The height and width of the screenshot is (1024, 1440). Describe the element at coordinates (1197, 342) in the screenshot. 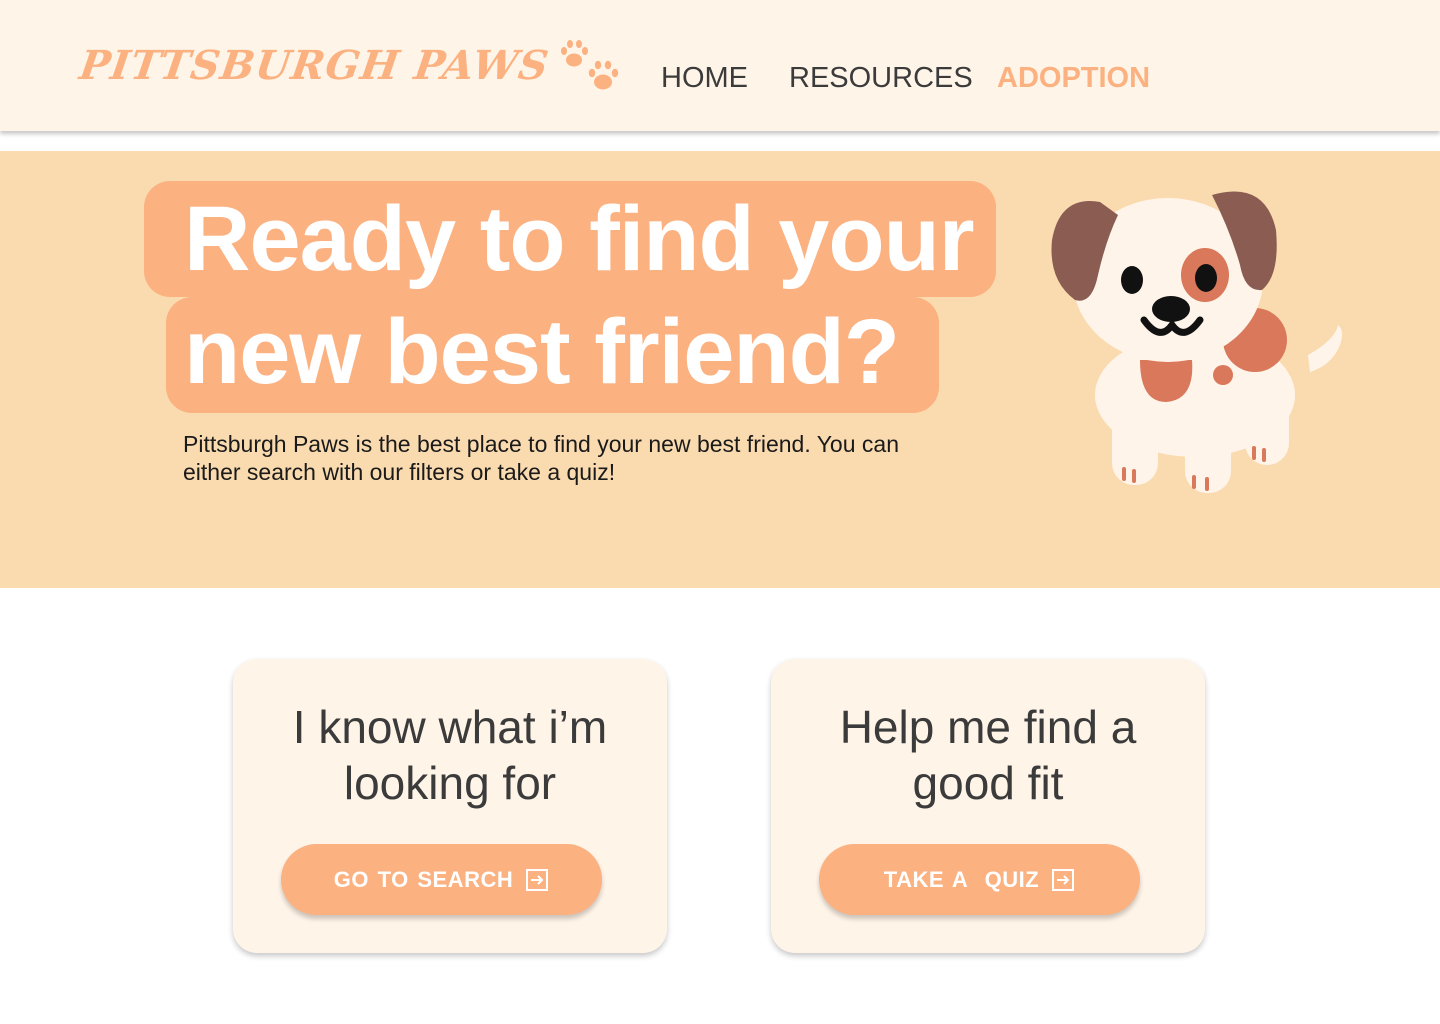

I see `puppy-illustration` at that location.